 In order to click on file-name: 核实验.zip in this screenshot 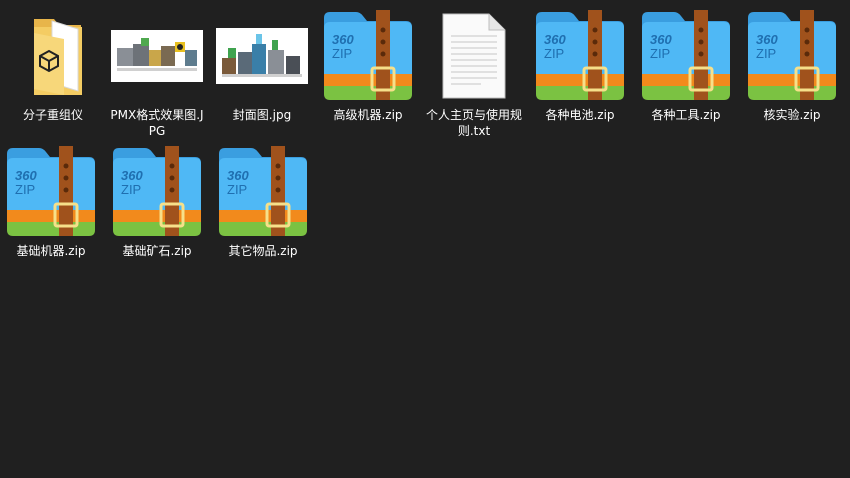, I will do `click(792, 115)`.